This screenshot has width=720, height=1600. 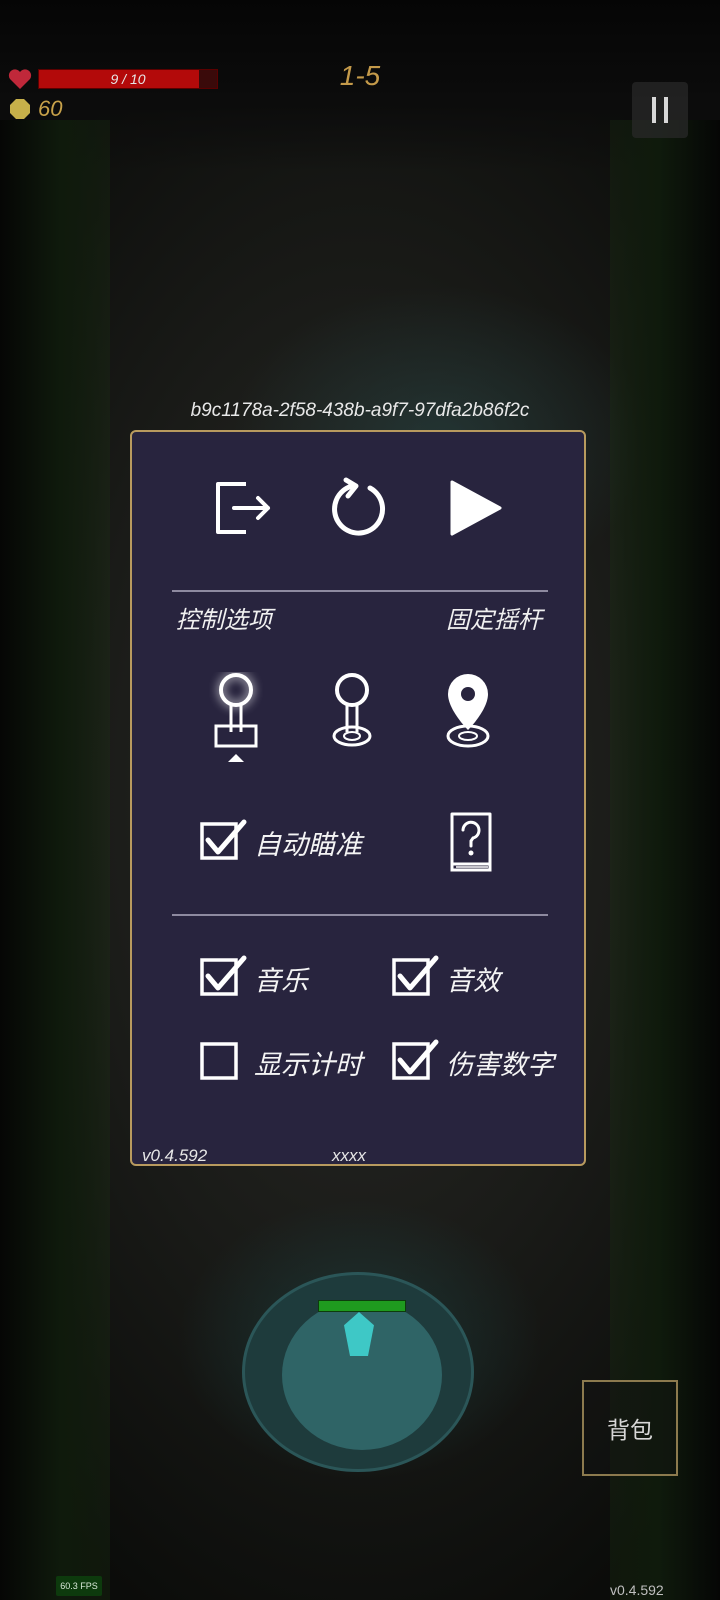 What do you see at coordinates (36, 109) in the screenshot?
I see `gold-display: 60` at bounding box center [36, 109].